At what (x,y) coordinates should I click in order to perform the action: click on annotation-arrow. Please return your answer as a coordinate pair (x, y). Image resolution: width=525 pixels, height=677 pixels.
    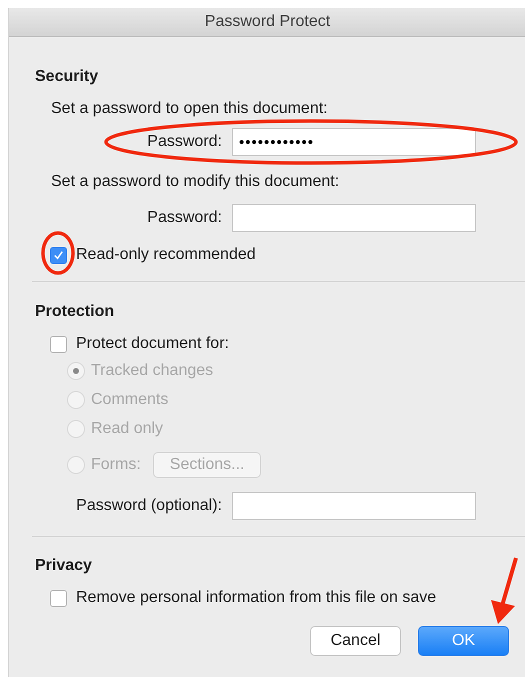
    Looking at the image, I should click on (504, 591).